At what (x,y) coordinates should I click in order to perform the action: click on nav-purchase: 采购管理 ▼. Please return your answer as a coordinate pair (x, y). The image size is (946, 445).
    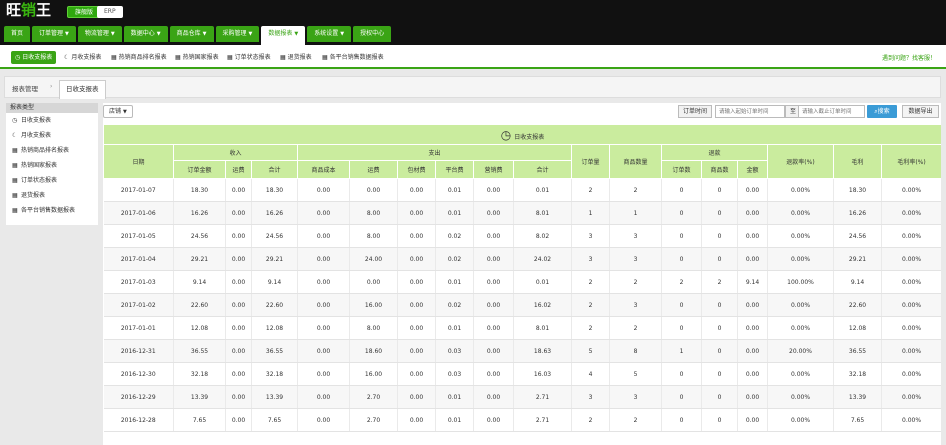
    Looking at the image, I should click on (237, 34).